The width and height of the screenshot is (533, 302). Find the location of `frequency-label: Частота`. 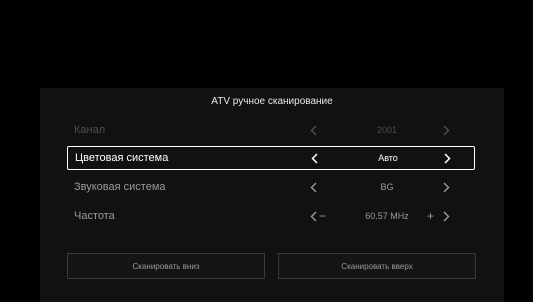

frequency-label: Частота is located at coordinates (94, 216).